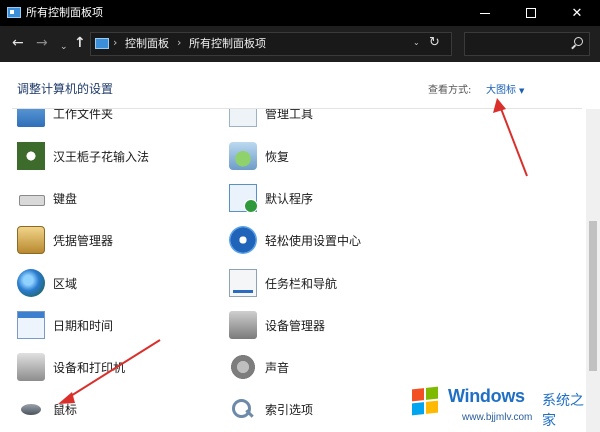 The height and width of the screenshot is (432, 600). I want to click on ease-of-access-icon, so click(243, 240).